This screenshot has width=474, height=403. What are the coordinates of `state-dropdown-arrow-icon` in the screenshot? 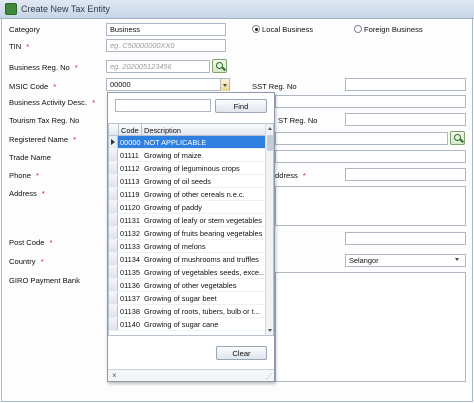 It's located at (457, 259).